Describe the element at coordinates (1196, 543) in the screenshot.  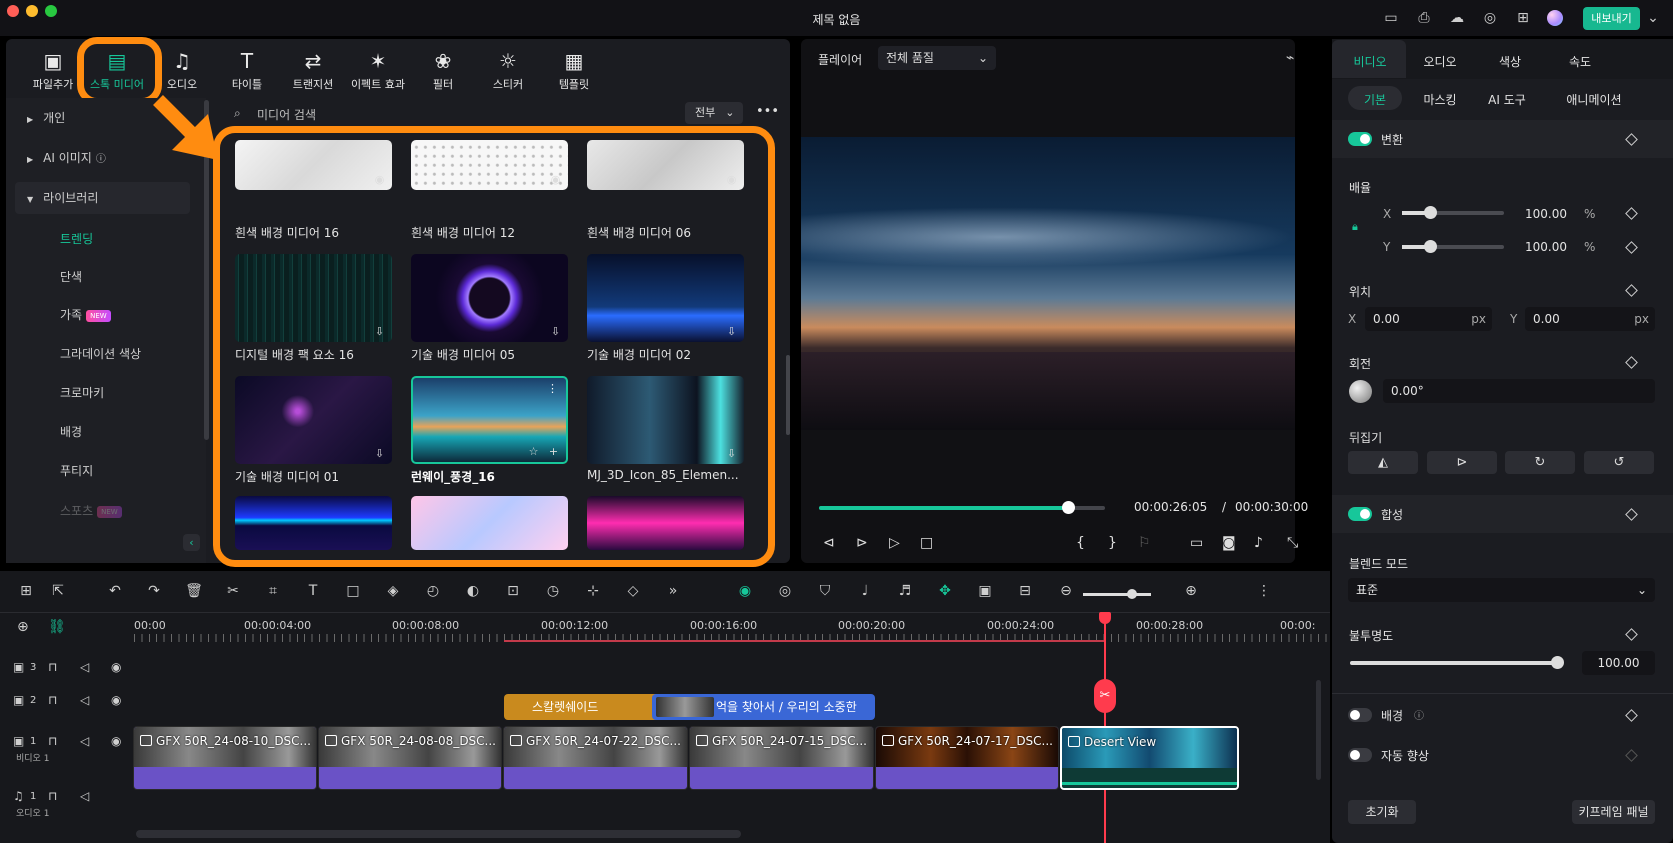
I see `display-icon: ▭` at that location.